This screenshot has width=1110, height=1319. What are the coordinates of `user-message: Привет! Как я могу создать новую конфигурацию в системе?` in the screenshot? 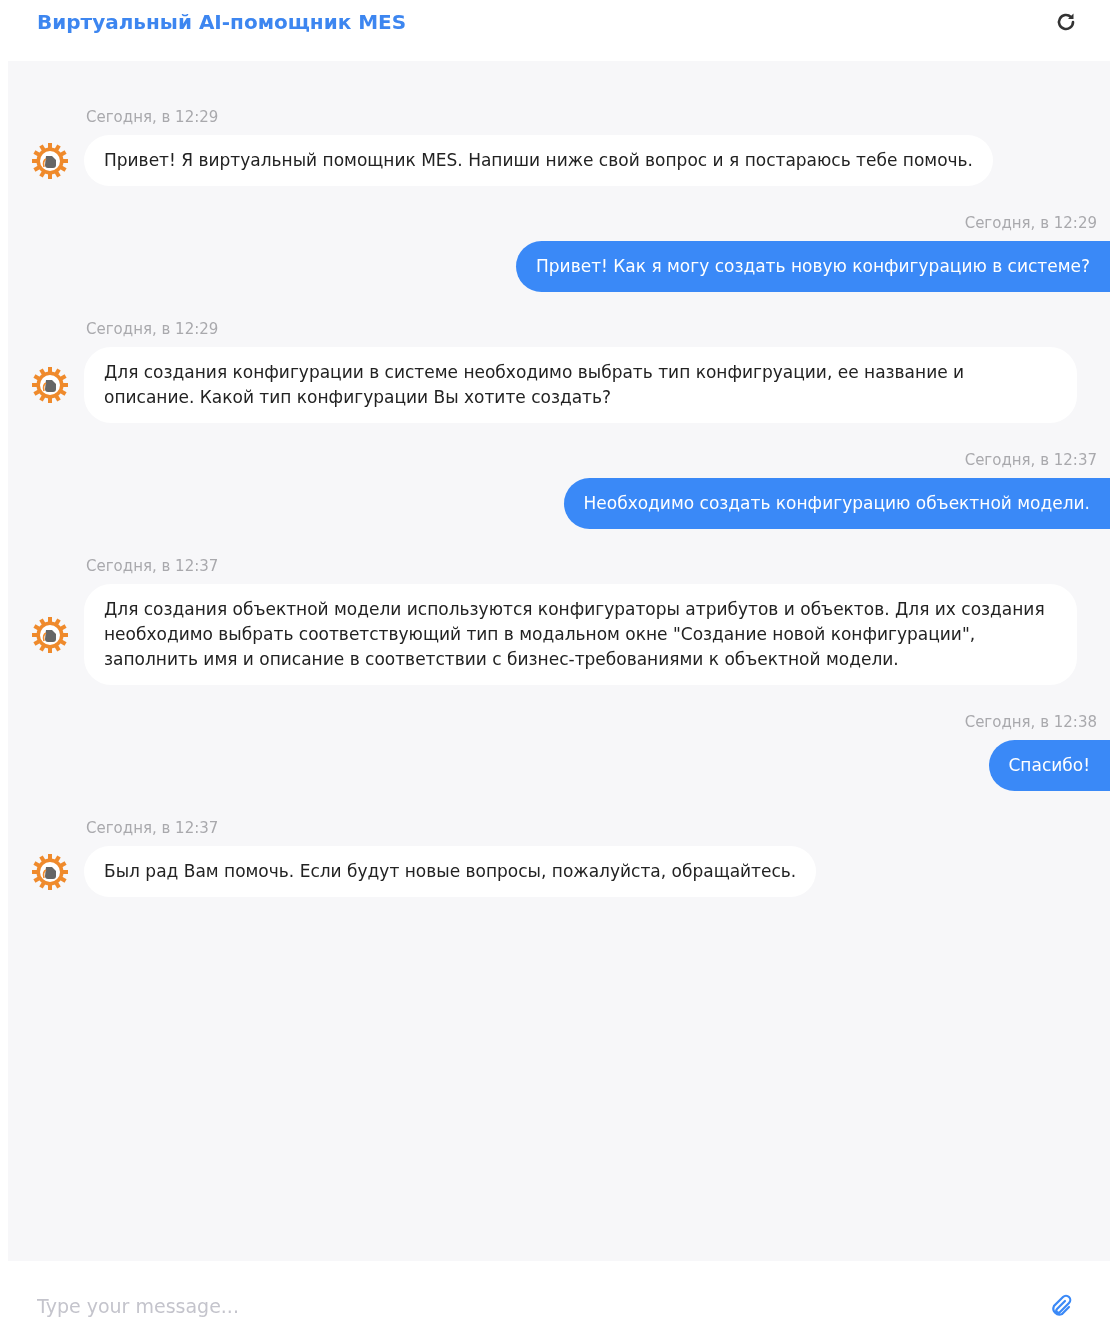 It's located at (813, 266).